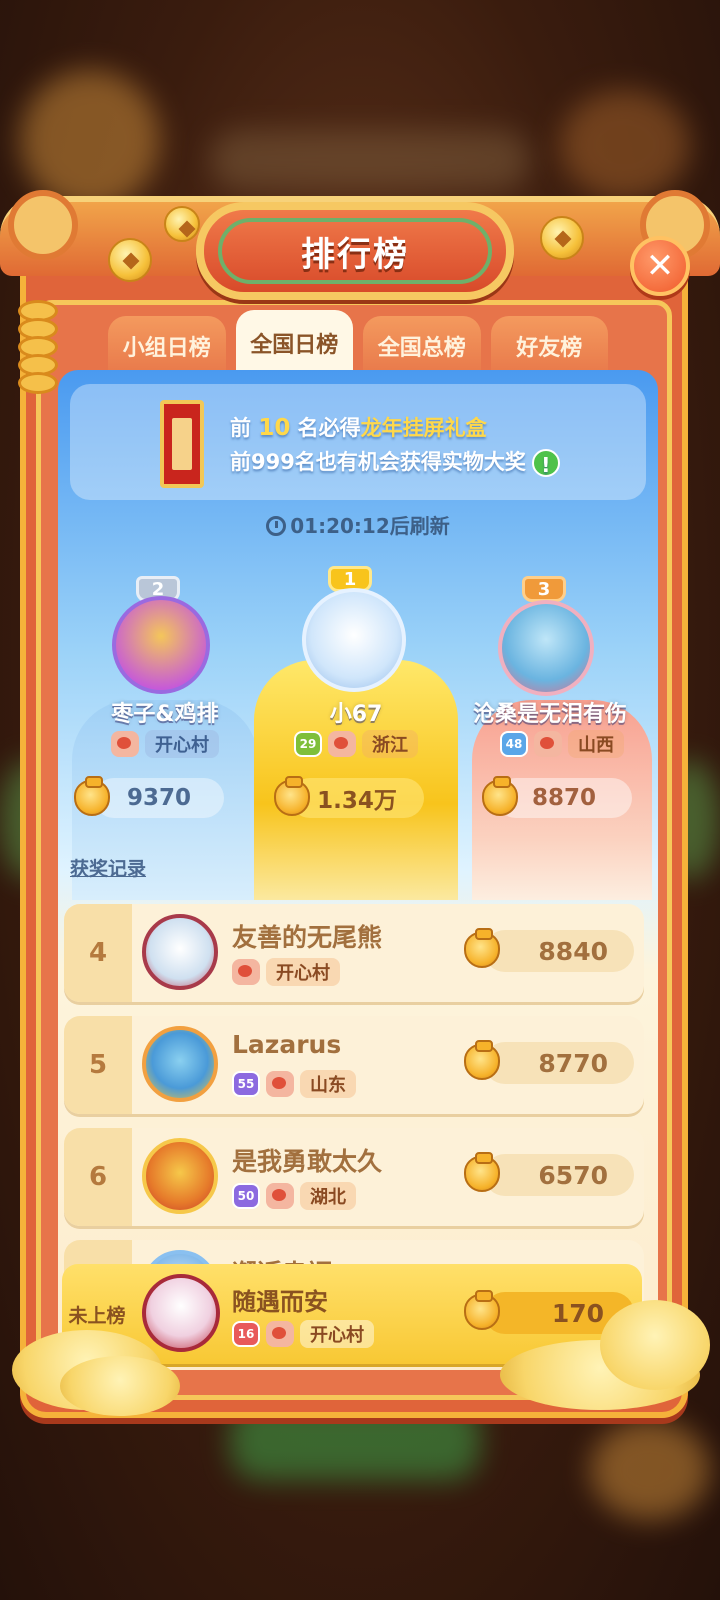 This screenshot has height=1600, width=720. Describe the element at coordinates (350, 579) in the screenshot. I see `podium-rank: 1` at that location.